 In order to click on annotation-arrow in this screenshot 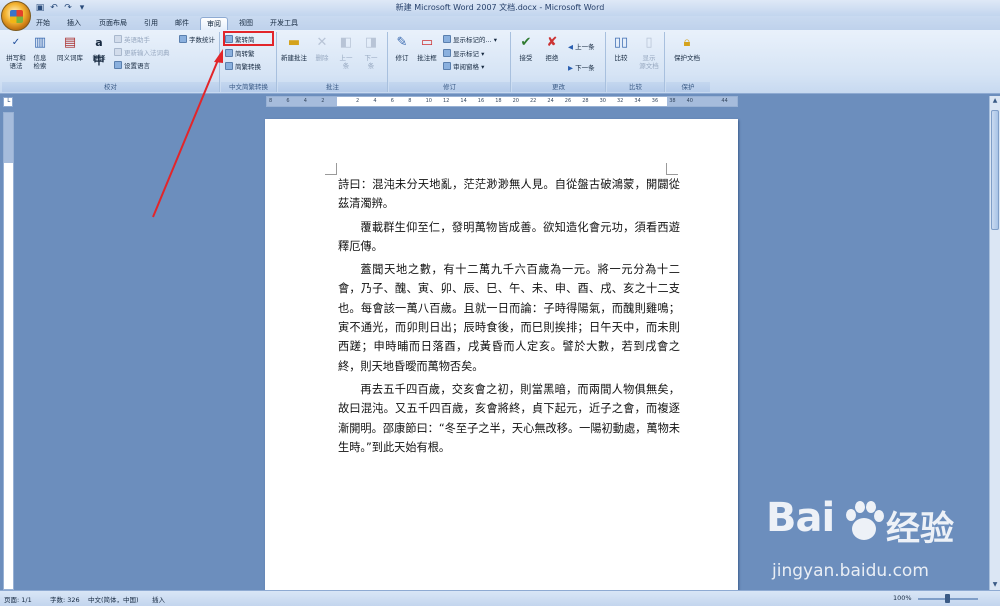, I will do `click(187, 133)`.